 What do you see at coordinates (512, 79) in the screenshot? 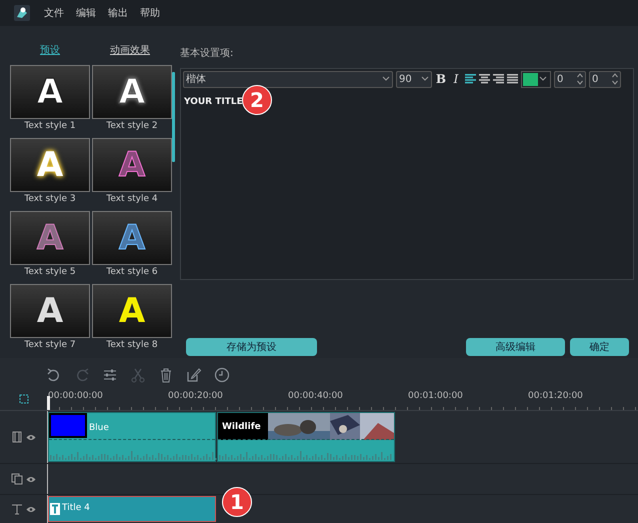
I see `align-justify-icon` at bounding box center [512, 79].